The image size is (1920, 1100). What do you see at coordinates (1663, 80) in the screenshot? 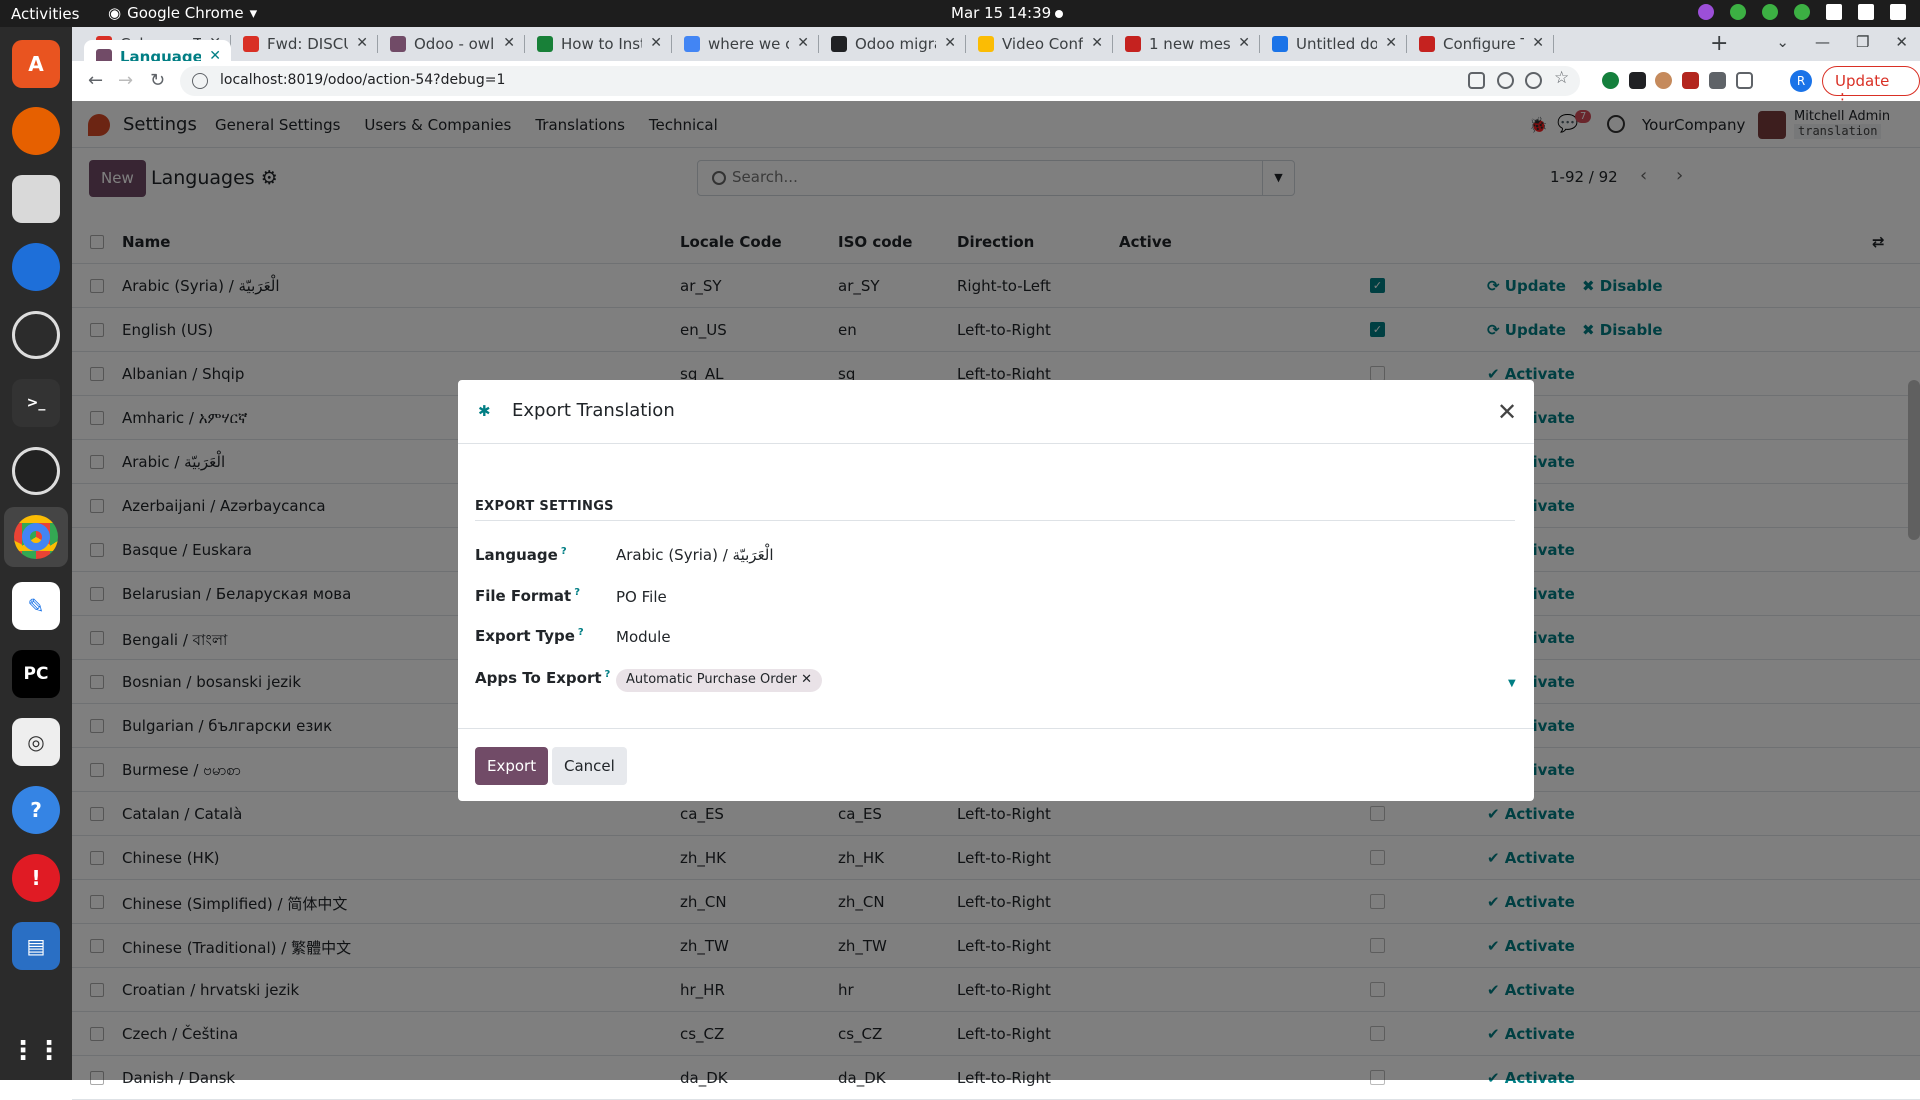
I see `odoo-debug-extension-icon` at bounding box center [1663, 80].